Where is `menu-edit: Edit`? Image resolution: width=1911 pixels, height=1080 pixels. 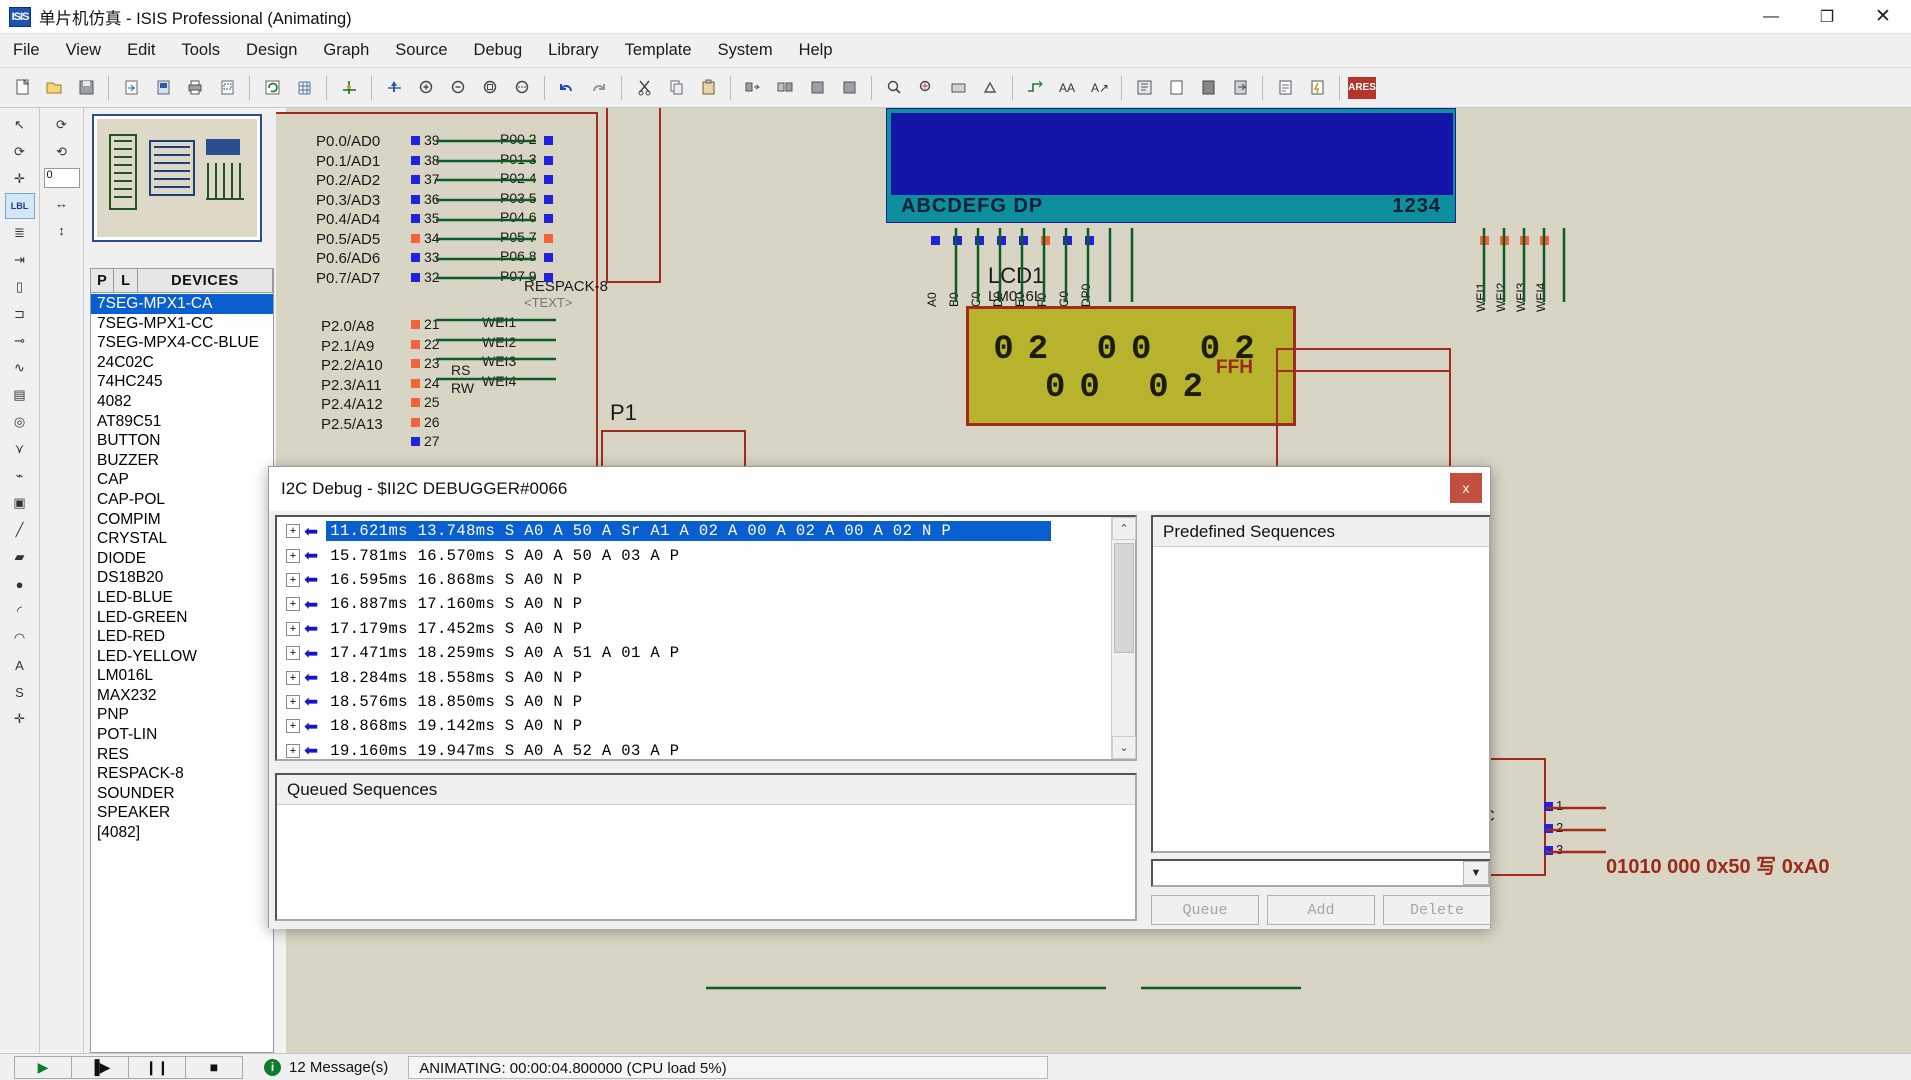 menu-edit: Edit is located at coordinates (141, 50).